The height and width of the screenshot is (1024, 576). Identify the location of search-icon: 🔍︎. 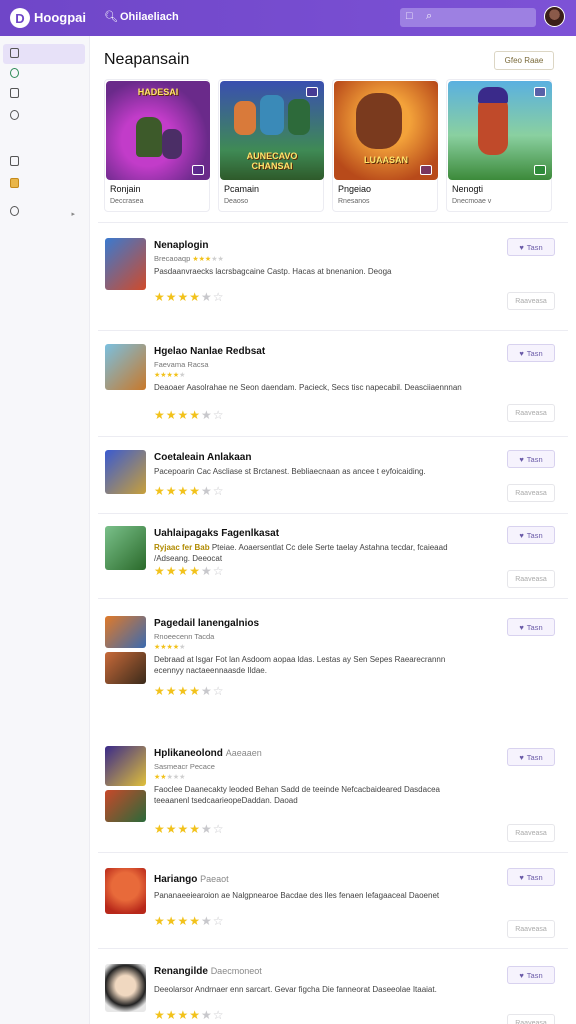
(111, 16).